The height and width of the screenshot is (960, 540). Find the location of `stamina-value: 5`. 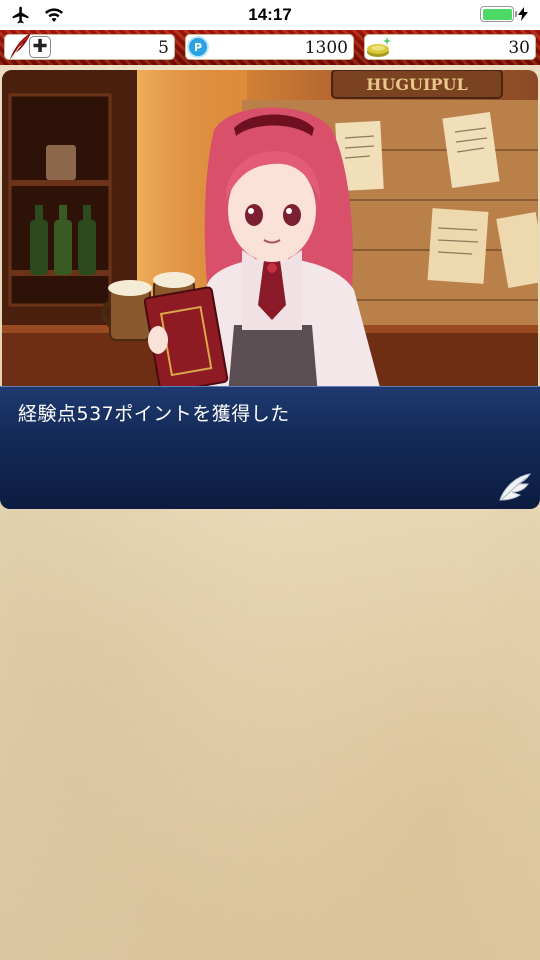

stamina-value: 5 is located at coordinates (163, 48).